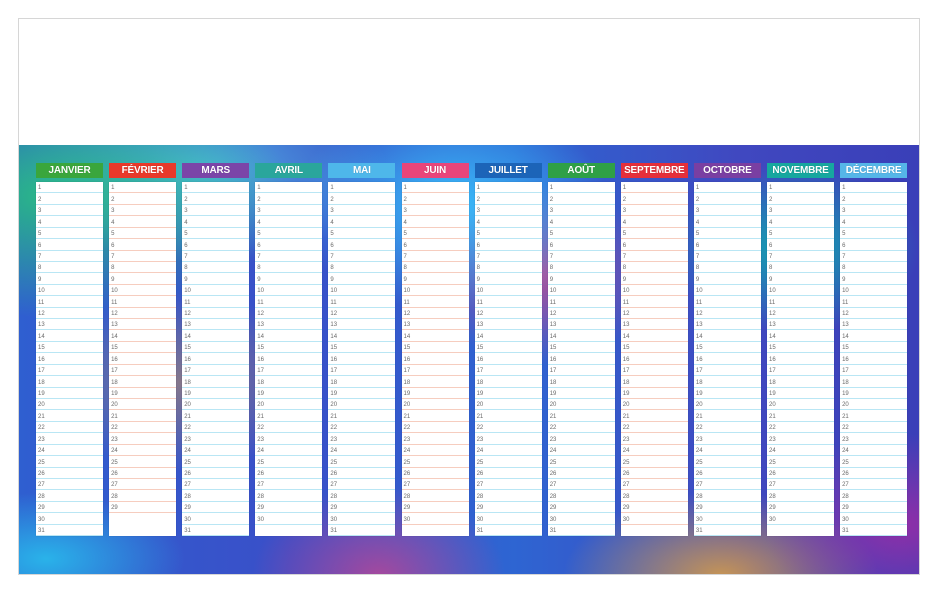  I want to click on day-row: 24, so click(874, 451).